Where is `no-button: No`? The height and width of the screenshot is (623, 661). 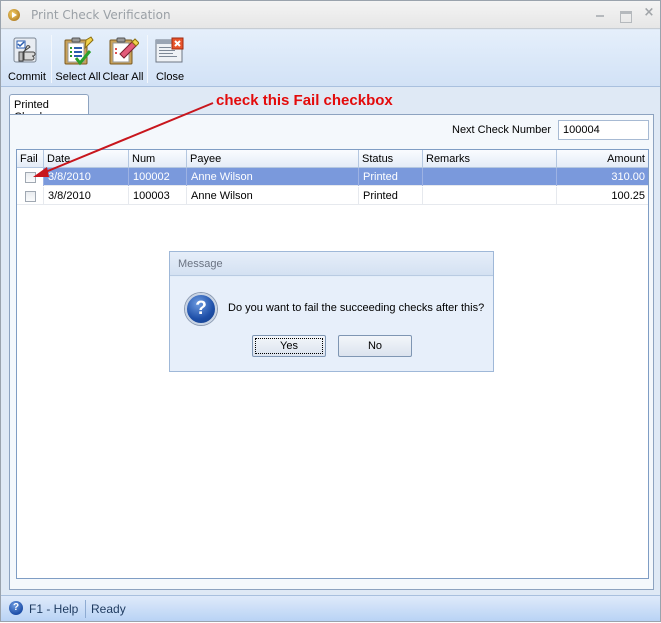 no-button: No is located at coordinates (375, 346).